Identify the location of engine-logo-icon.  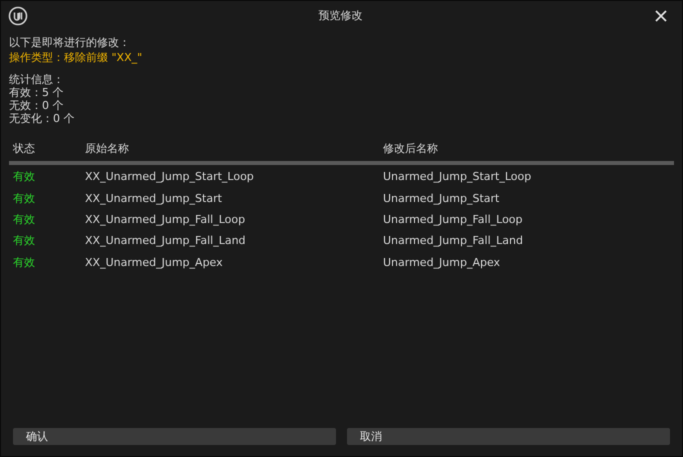
(18, 16).